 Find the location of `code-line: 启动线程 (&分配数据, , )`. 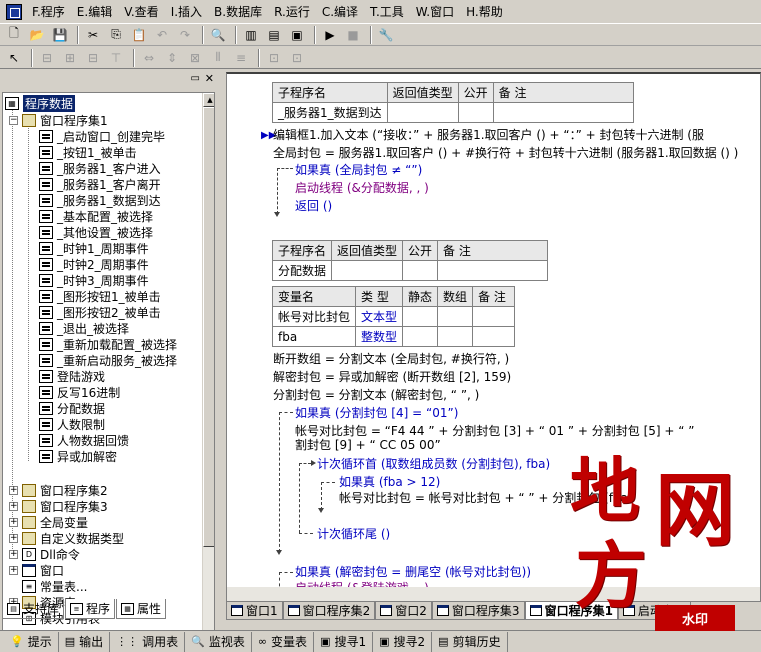

code-line: 启动线程 (&分配数据, , ) is located at coordinates (362, 188).